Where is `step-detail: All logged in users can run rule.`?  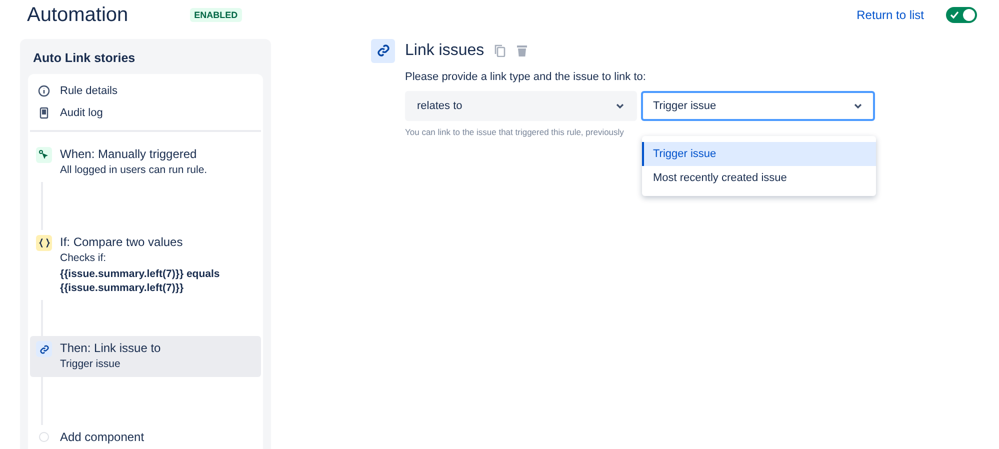
step-detail: All logged in users can run rule. is located at coordinates (134, 171).